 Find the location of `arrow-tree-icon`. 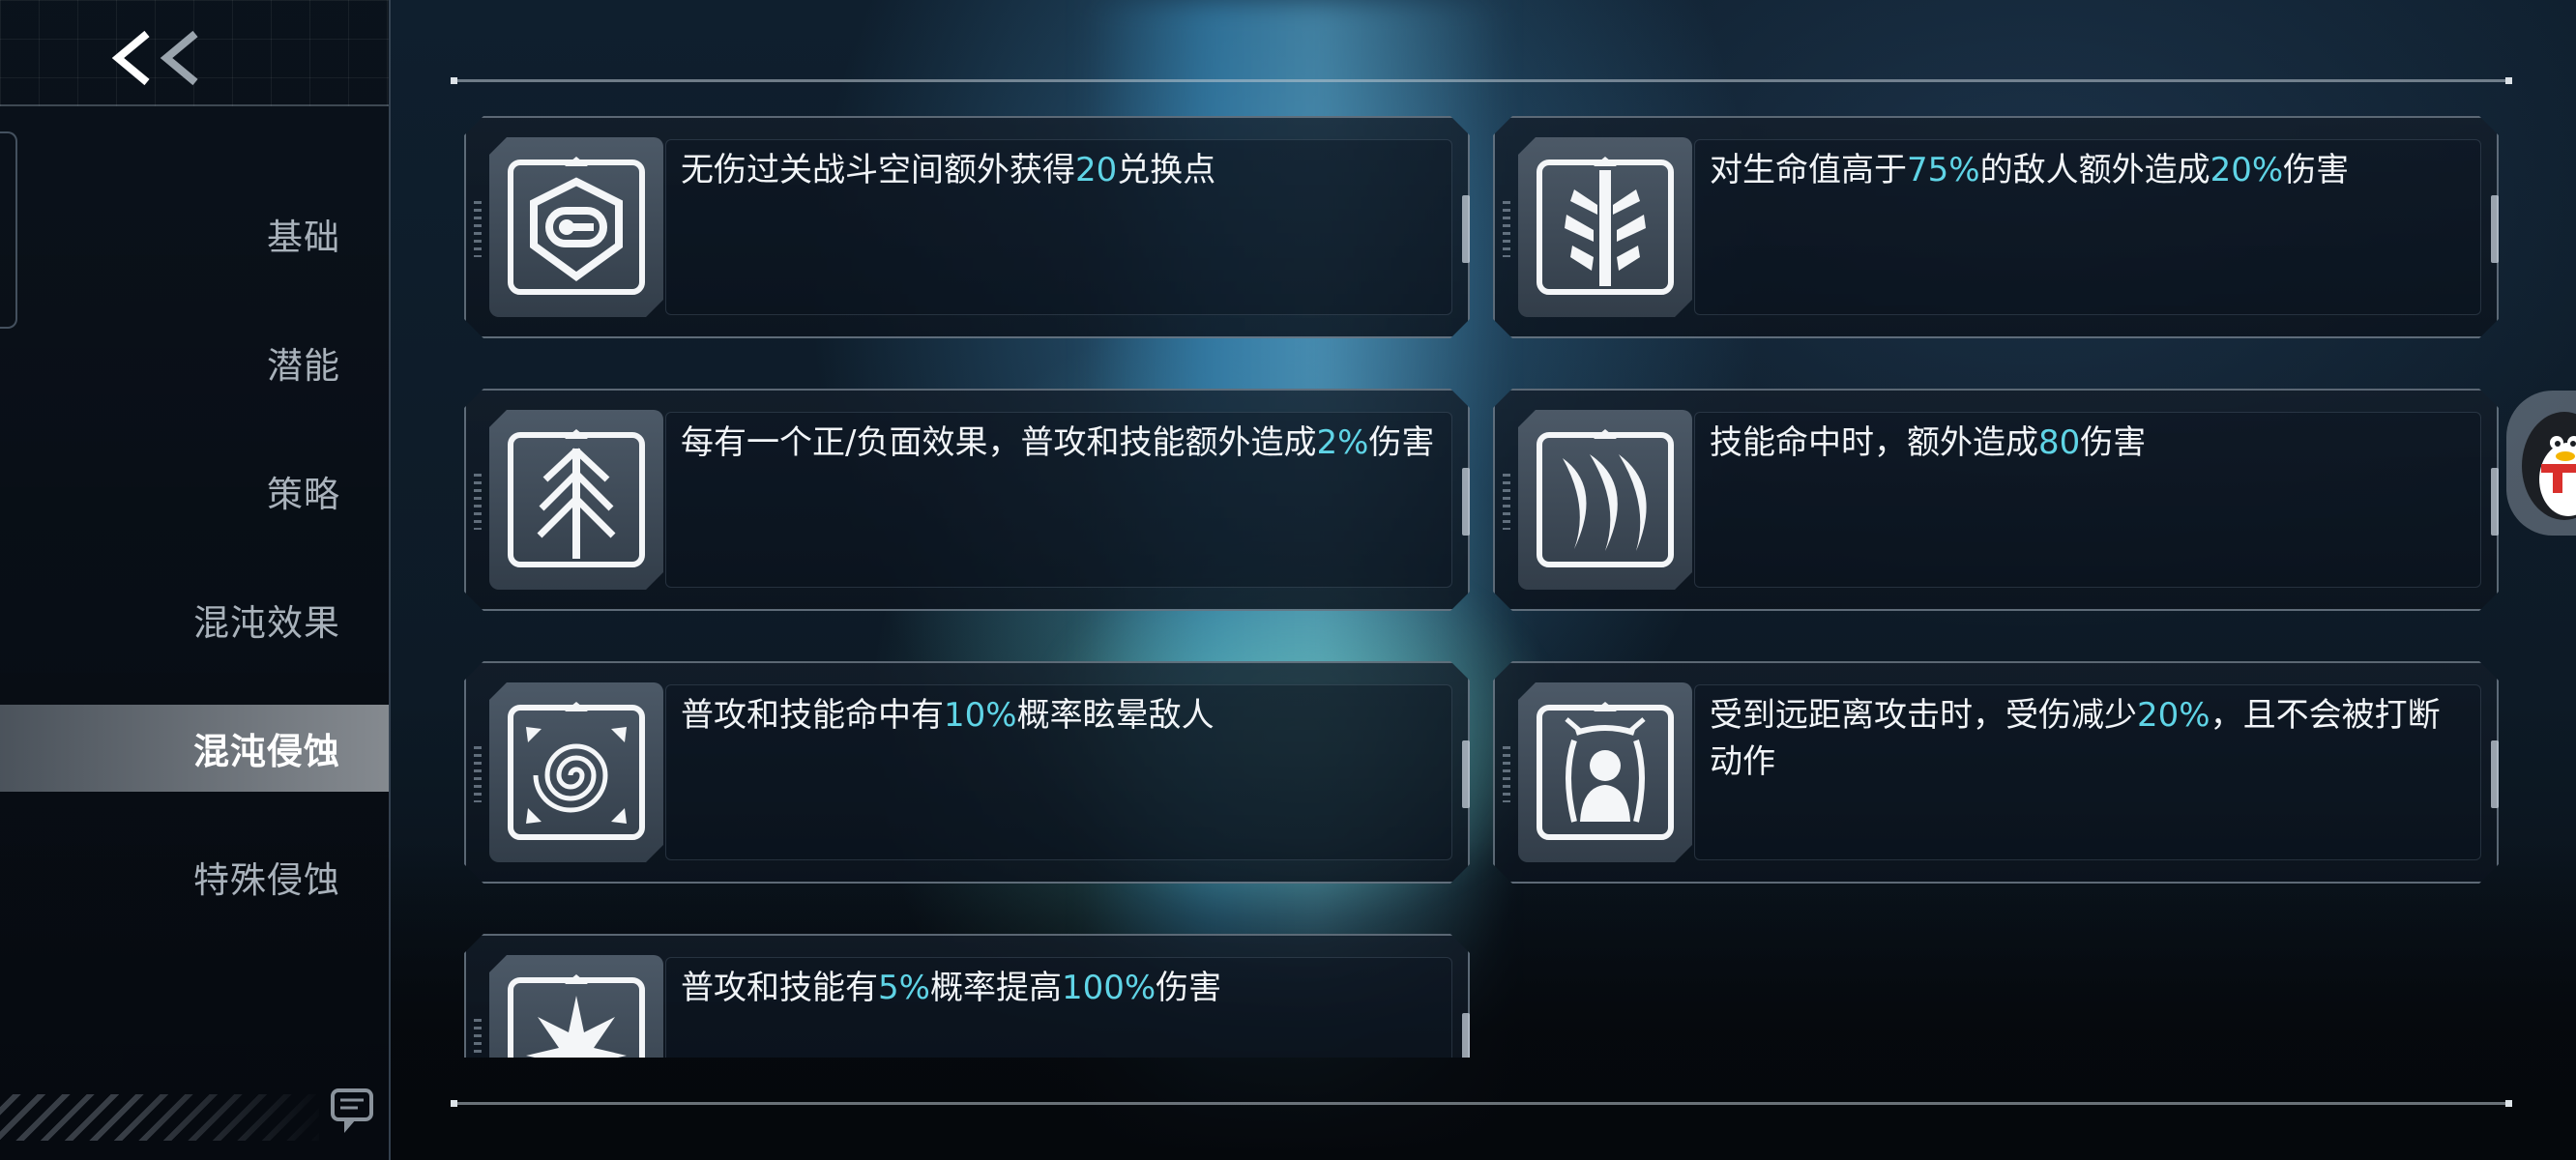

arrow-tree-icon is located at coordinates (576, 500).